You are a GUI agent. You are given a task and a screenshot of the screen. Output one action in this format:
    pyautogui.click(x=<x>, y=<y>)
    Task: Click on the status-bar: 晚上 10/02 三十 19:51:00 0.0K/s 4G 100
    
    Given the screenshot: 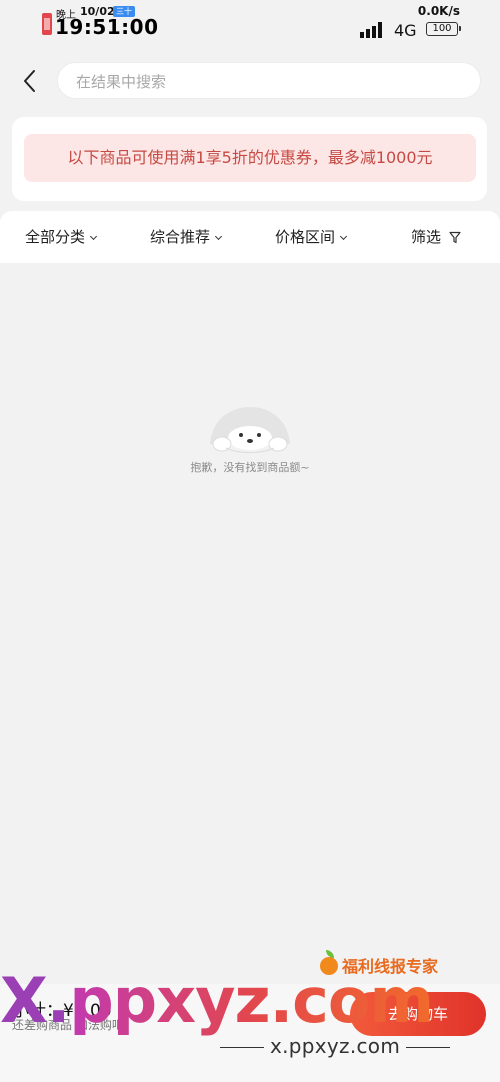 What is the action you would take?
    pyautogui.click(x=250, y=23)
    